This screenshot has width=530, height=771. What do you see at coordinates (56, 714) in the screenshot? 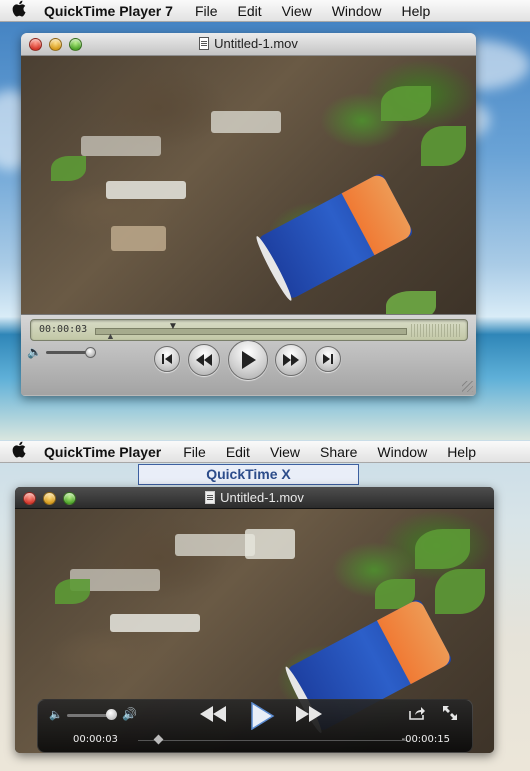
I see `volume-low-icon: 🔈` at bounding box center [56, 714].